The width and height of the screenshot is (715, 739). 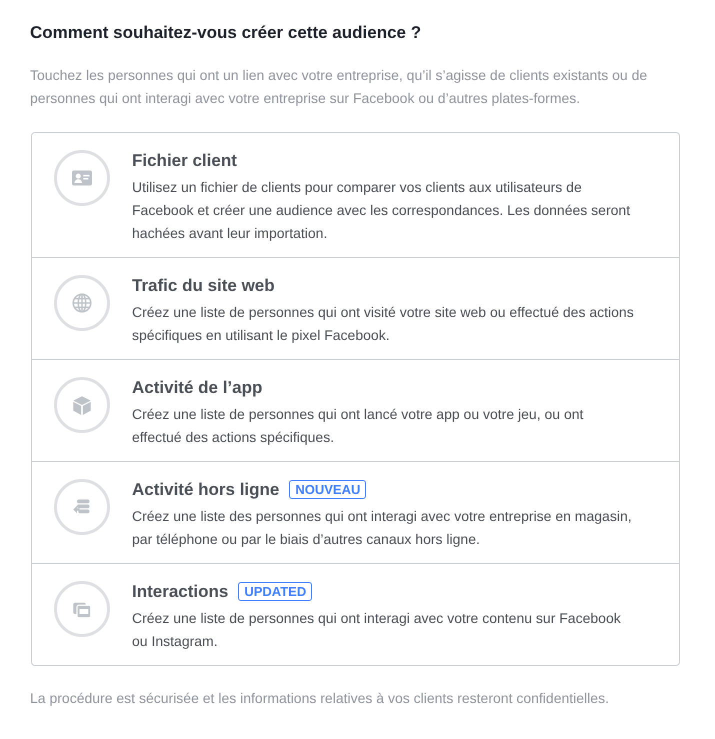 What do you see at coordinates (327, 489) in the screenshot?
I see `badge: NOUVEAU` at bounding box center [327, 489].